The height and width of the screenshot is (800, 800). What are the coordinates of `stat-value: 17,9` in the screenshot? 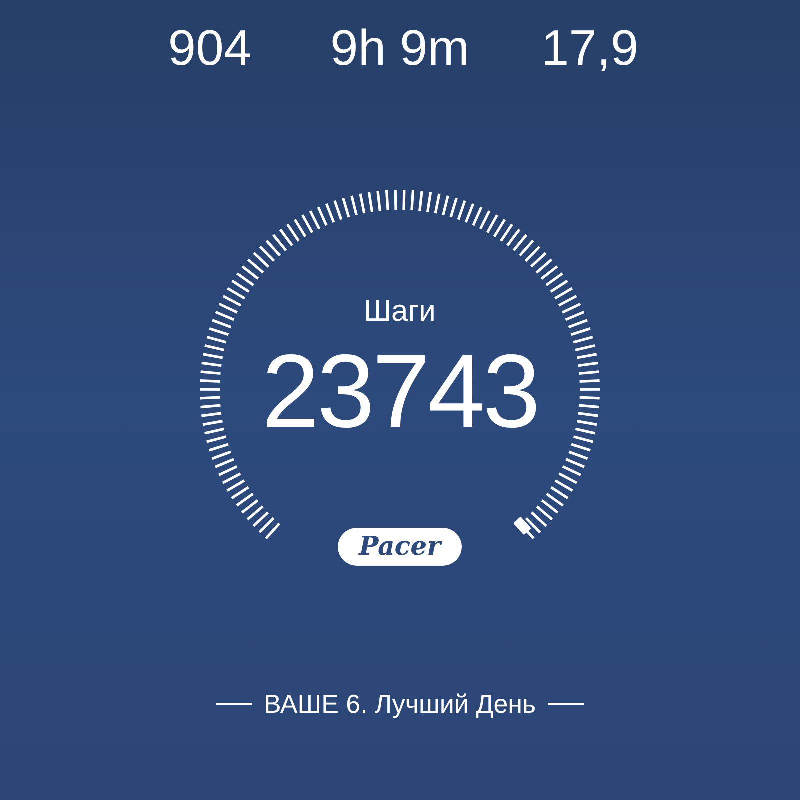 It's located at (590, 48).